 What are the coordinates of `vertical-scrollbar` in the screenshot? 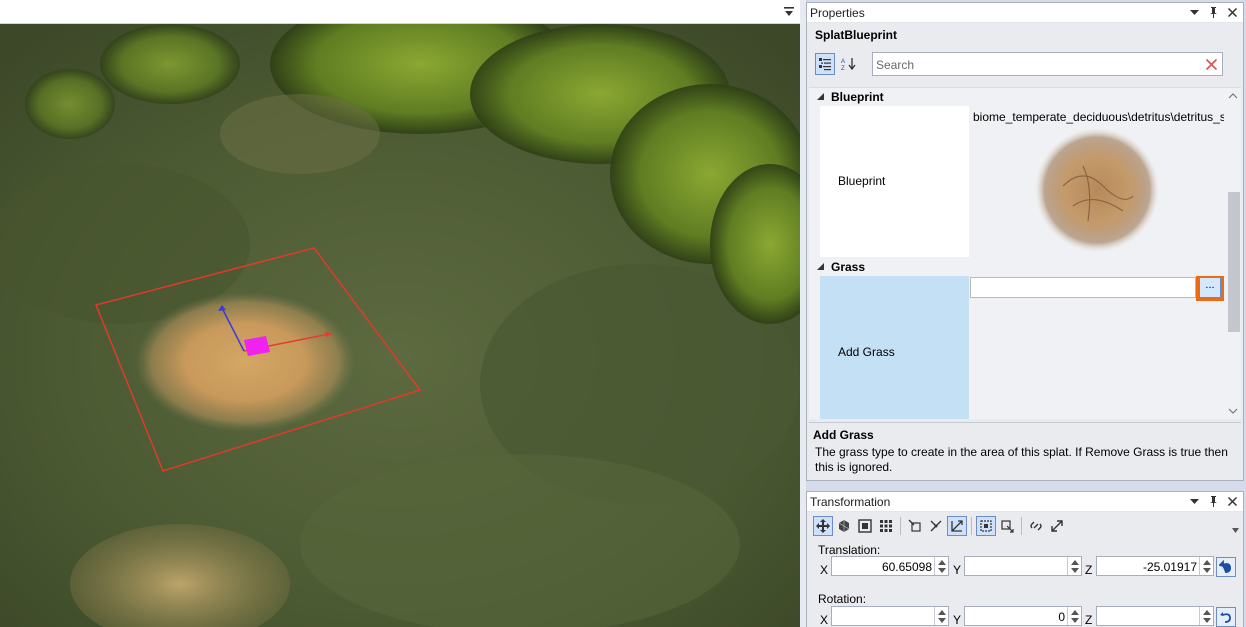 It's located at (1232, 253).